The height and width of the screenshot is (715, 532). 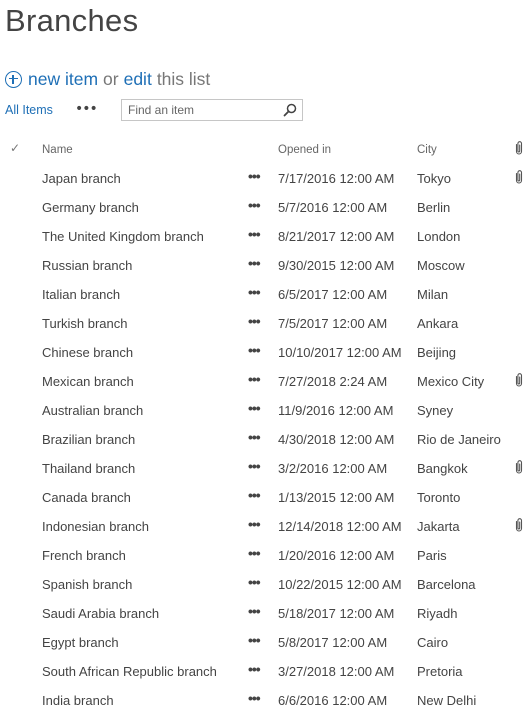 What do you see at coordinates (304, 150) in the screenshot?
I see `column-header-opened-in: Opened in` at bounding box center [304, 150].